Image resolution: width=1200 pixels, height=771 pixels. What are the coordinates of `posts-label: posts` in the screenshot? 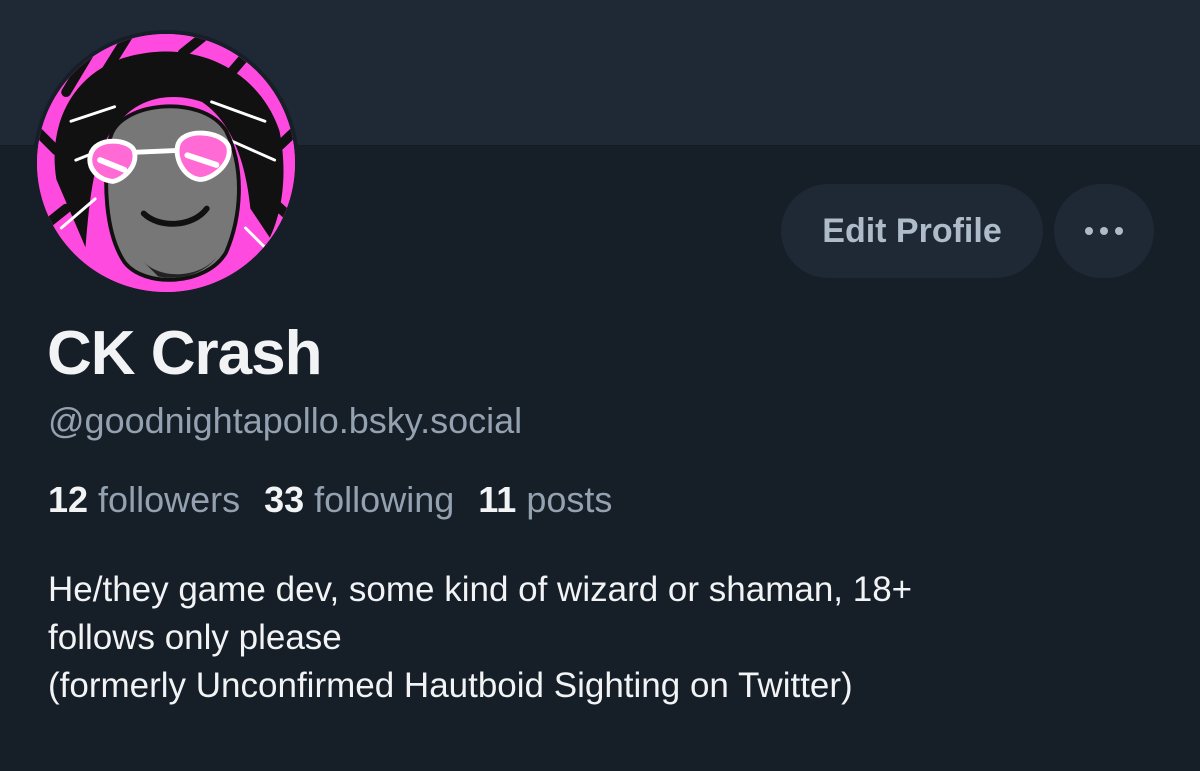 It's located at (564, 499).